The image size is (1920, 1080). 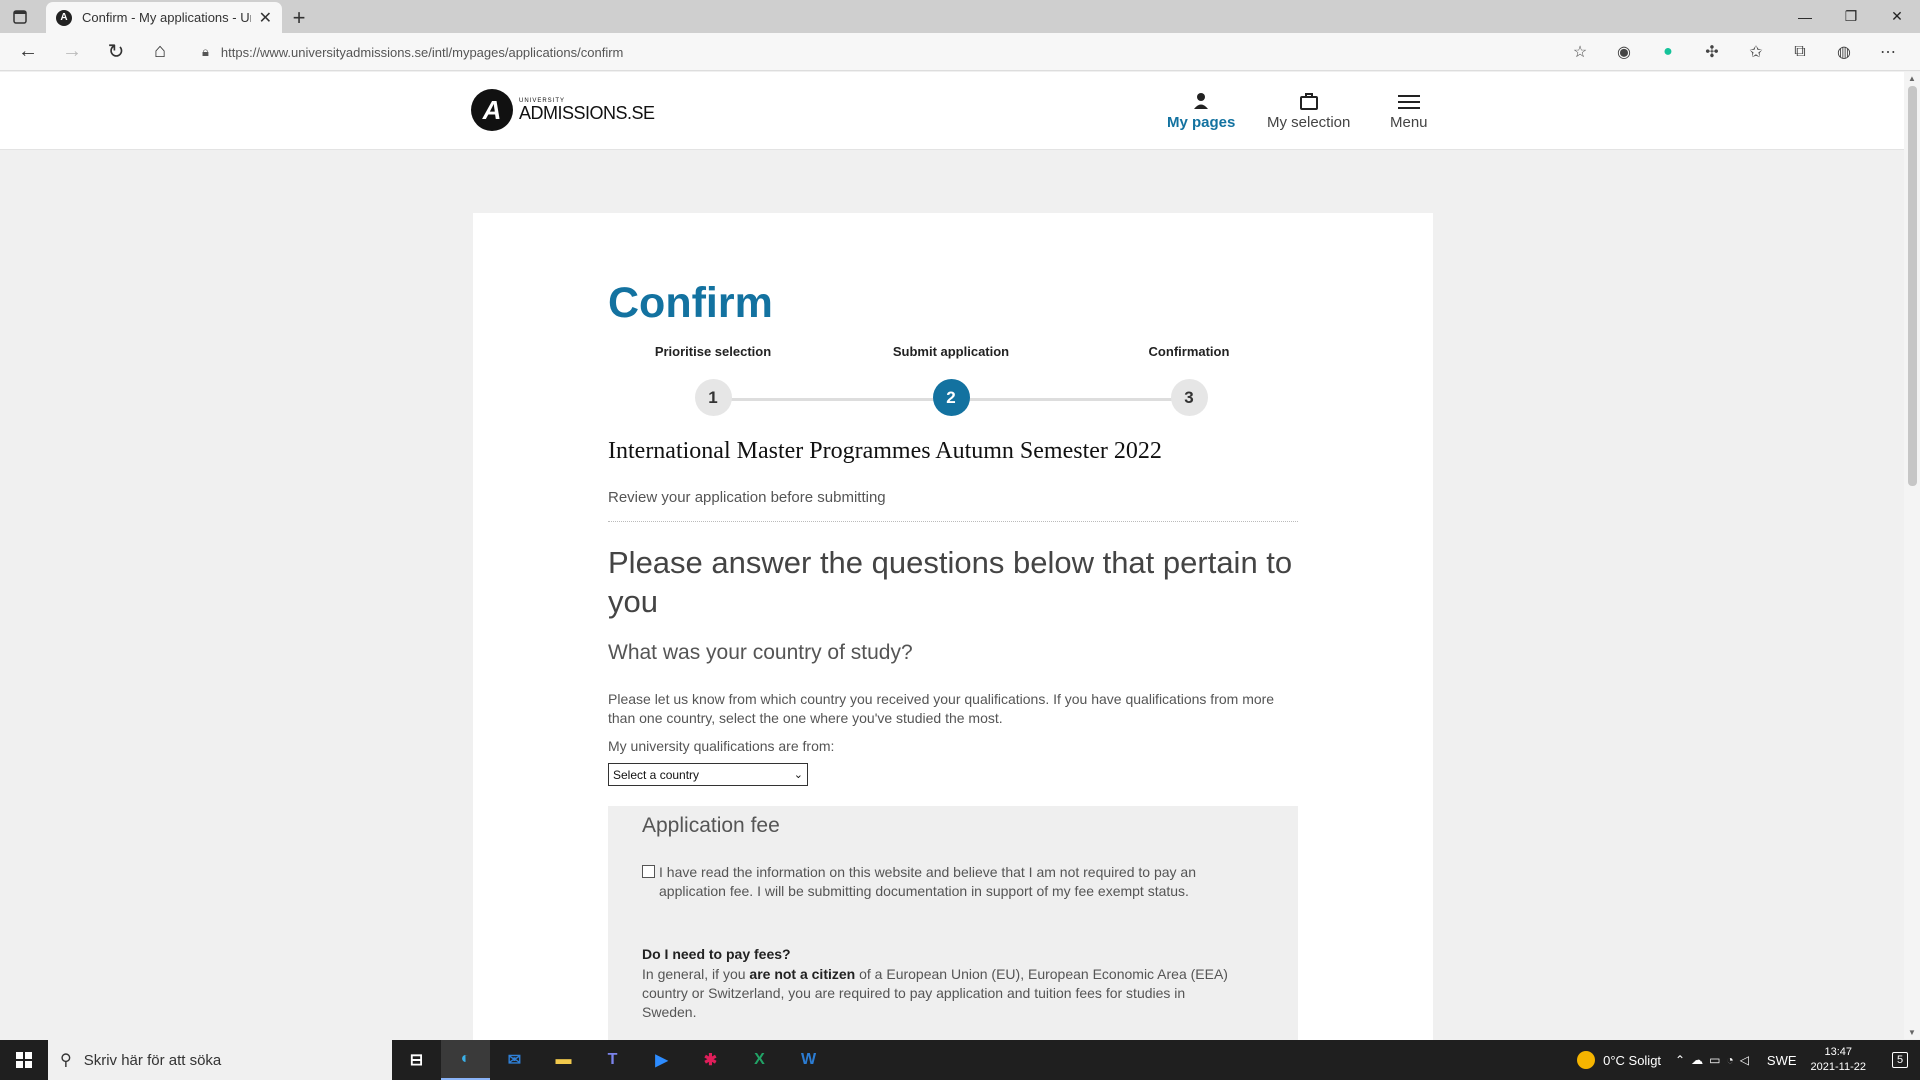 What do you see at coordinates (716, 954) in the screenshot?
I see `fee-question: Do I need to pay fees?` at bounding box center [716, 954].